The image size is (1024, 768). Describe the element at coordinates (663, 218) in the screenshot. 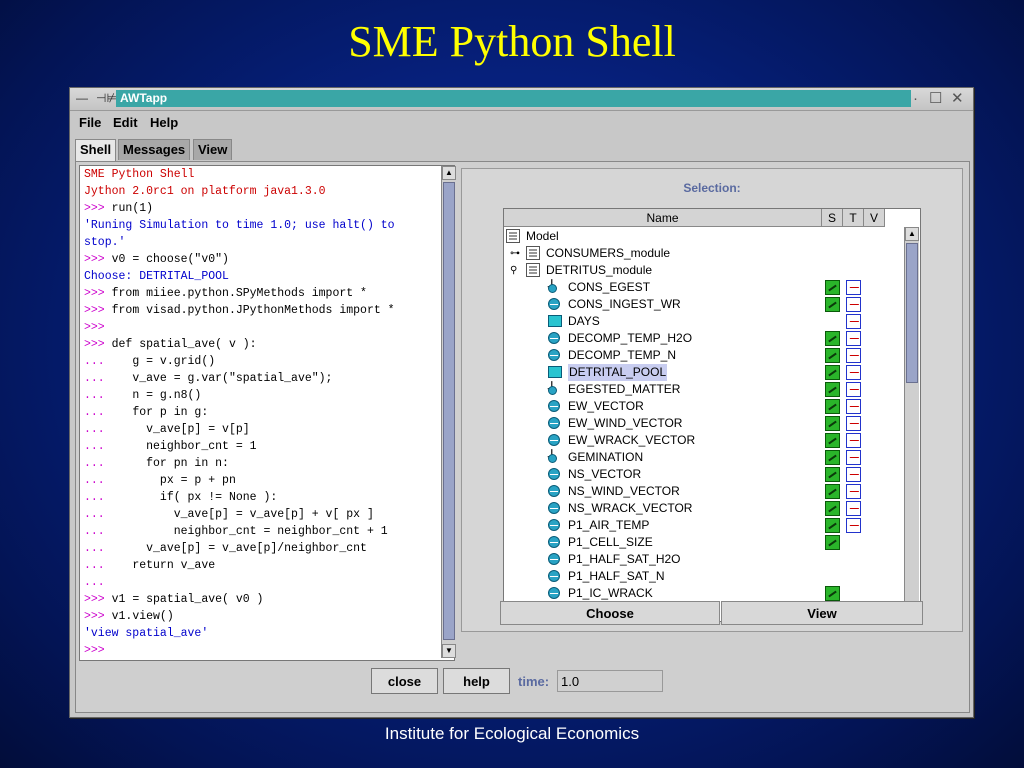

I see `column-header-name: Name` at that location.